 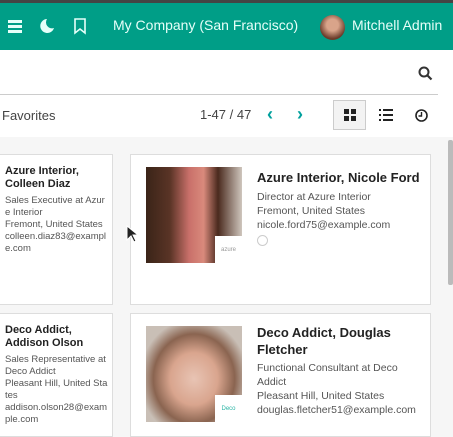 I want to click on activity-menu-icon, so click(x=16, y=26).